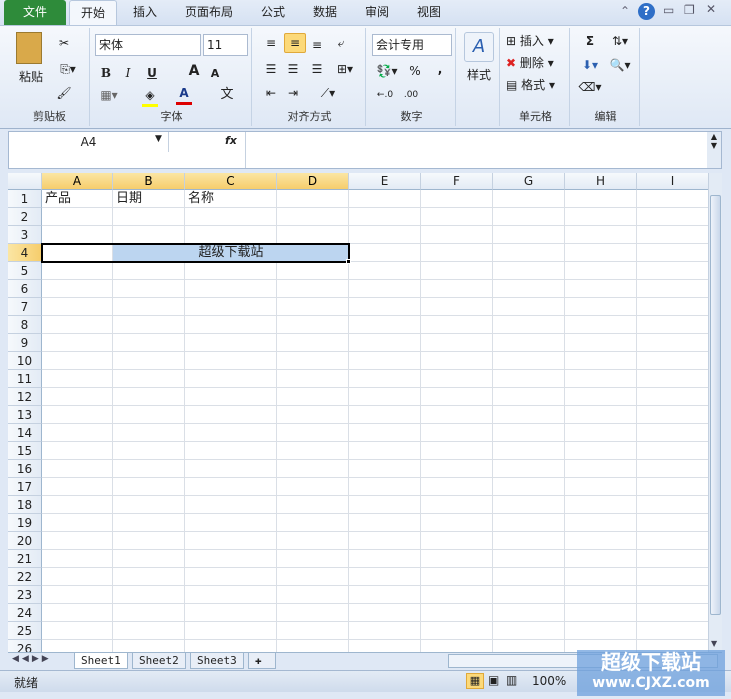 This screenshot has width=731, height=699. Describe the element at coordinates (385, 181) in the screenshot. I see `column-header-E: E` at that location.